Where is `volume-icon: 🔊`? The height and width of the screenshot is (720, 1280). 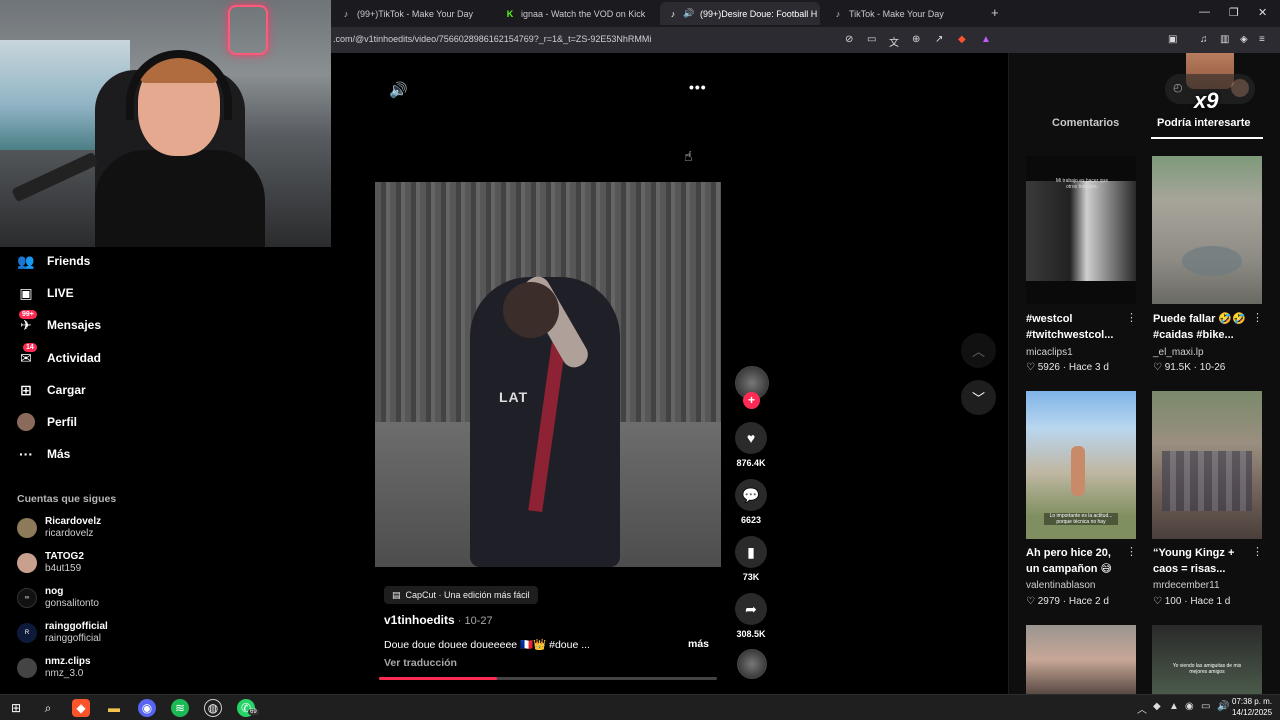
volume-icon: 🔊 is located at coordinates (398, 90).